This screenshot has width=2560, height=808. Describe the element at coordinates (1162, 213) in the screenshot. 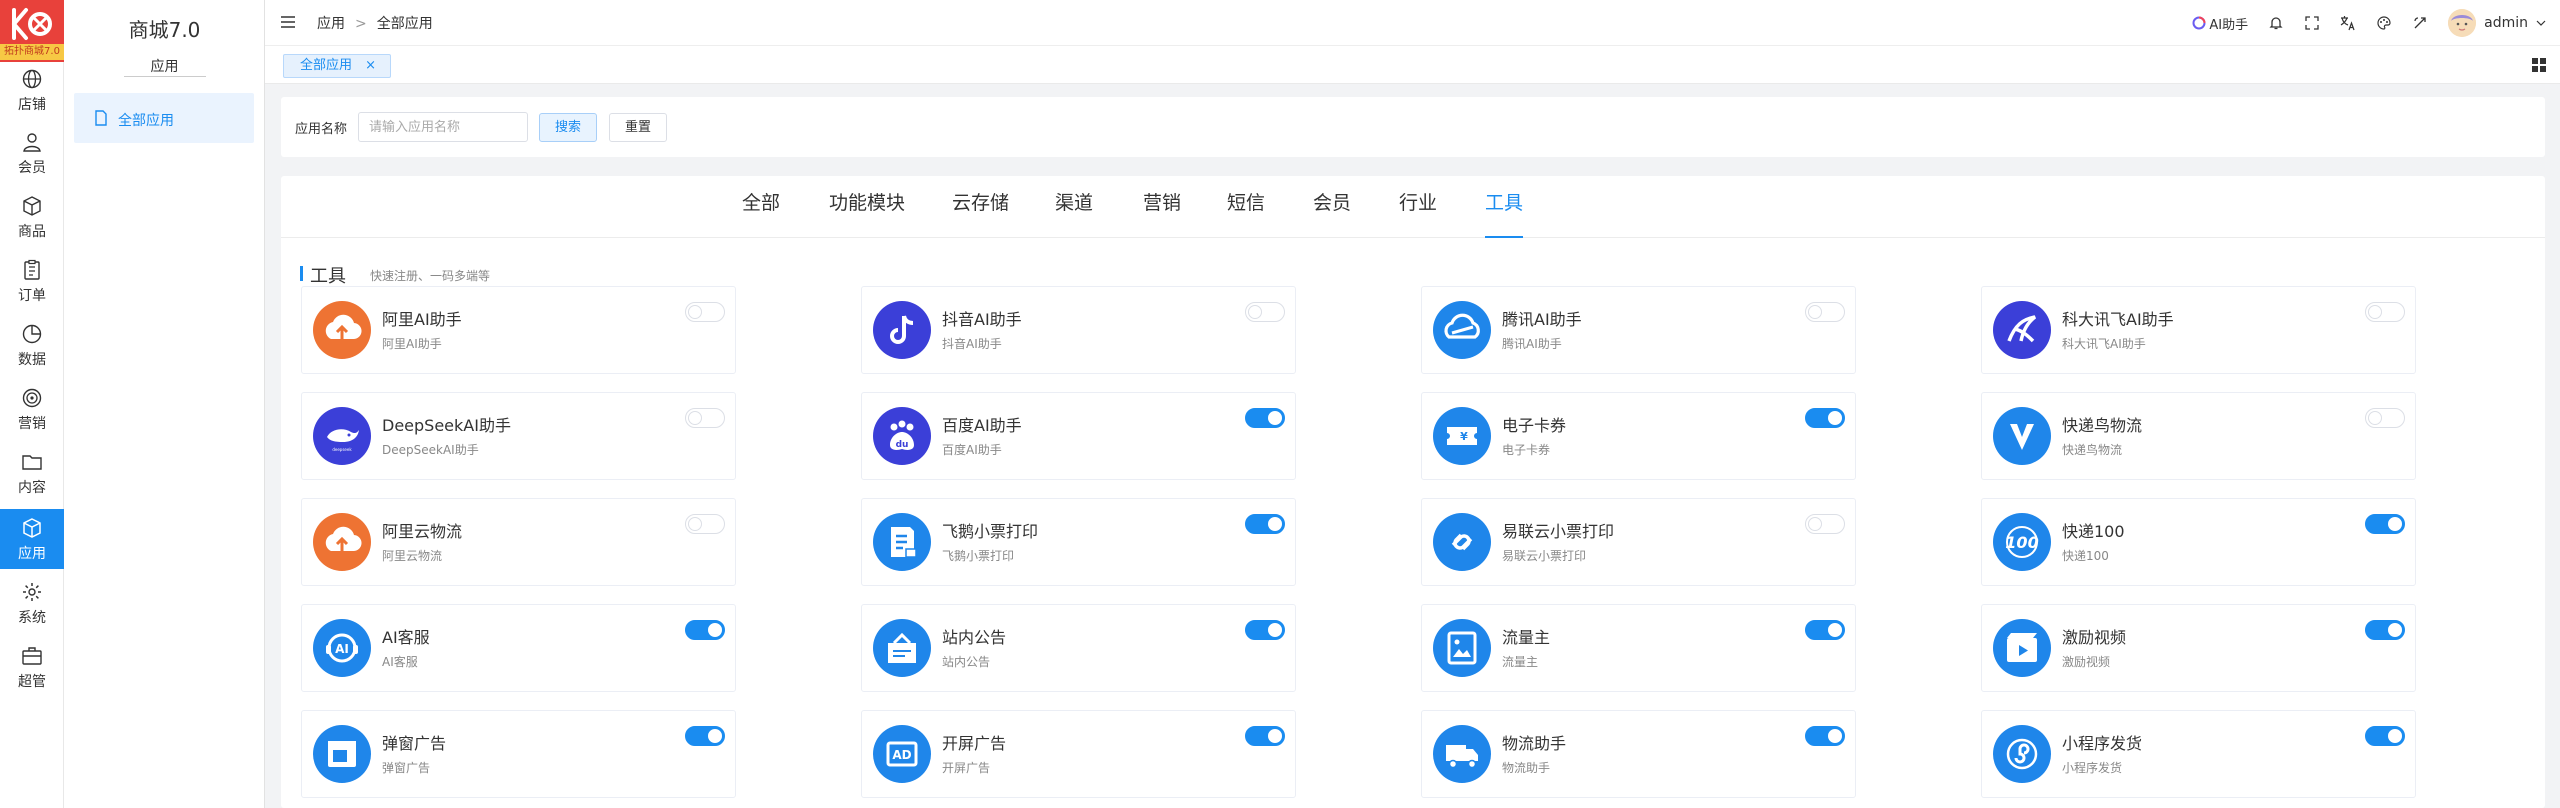

I see `category-tab: 营销` at that location.